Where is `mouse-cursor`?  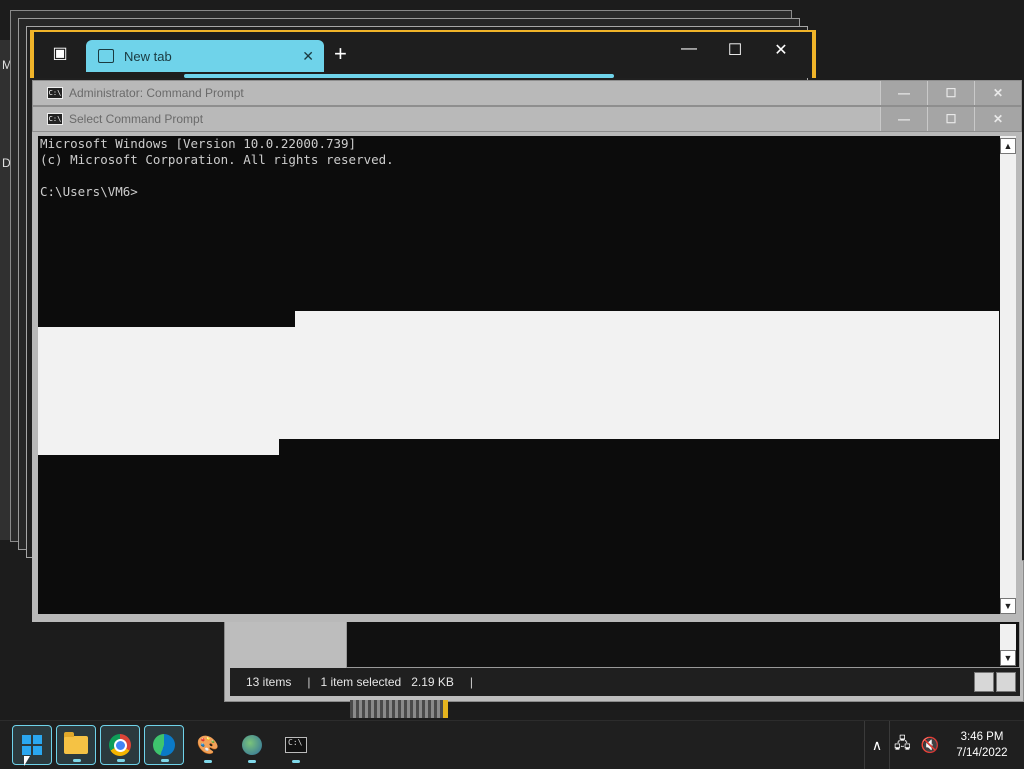 mouse-cursor is located at coordinates (27, 761).